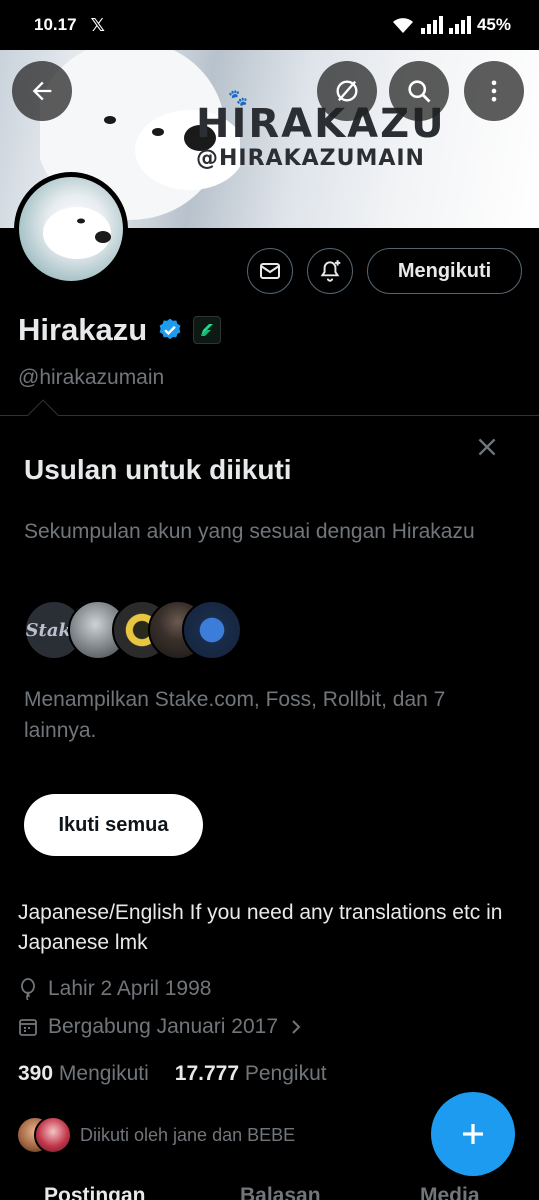 The width and height of the screenshot is (539, 1200). I want to click on tab-media: Media, so click(450, 1192).